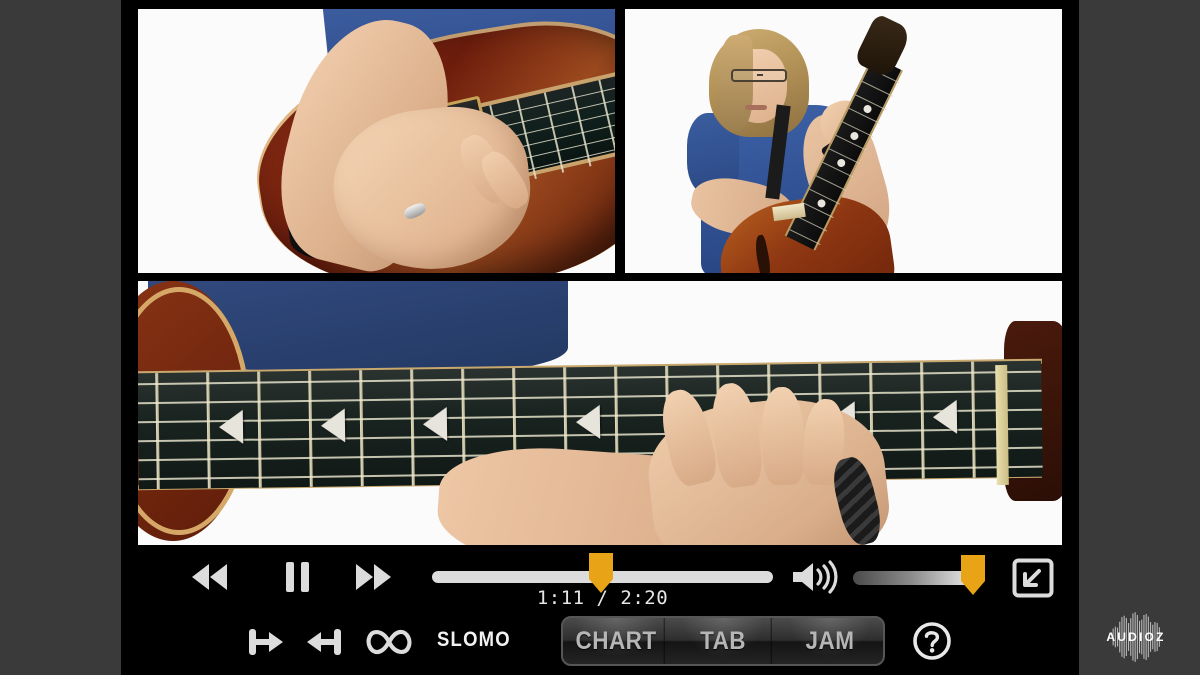 The image size is (1200, 675). I want to click on tab-tab: TAB, so click(723, 641).